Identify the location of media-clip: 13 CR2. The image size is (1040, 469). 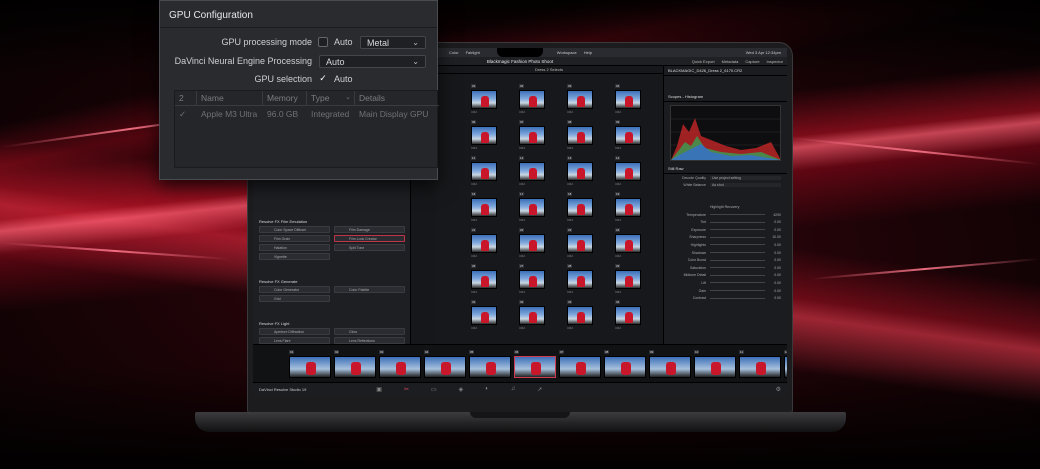
(581, 172).